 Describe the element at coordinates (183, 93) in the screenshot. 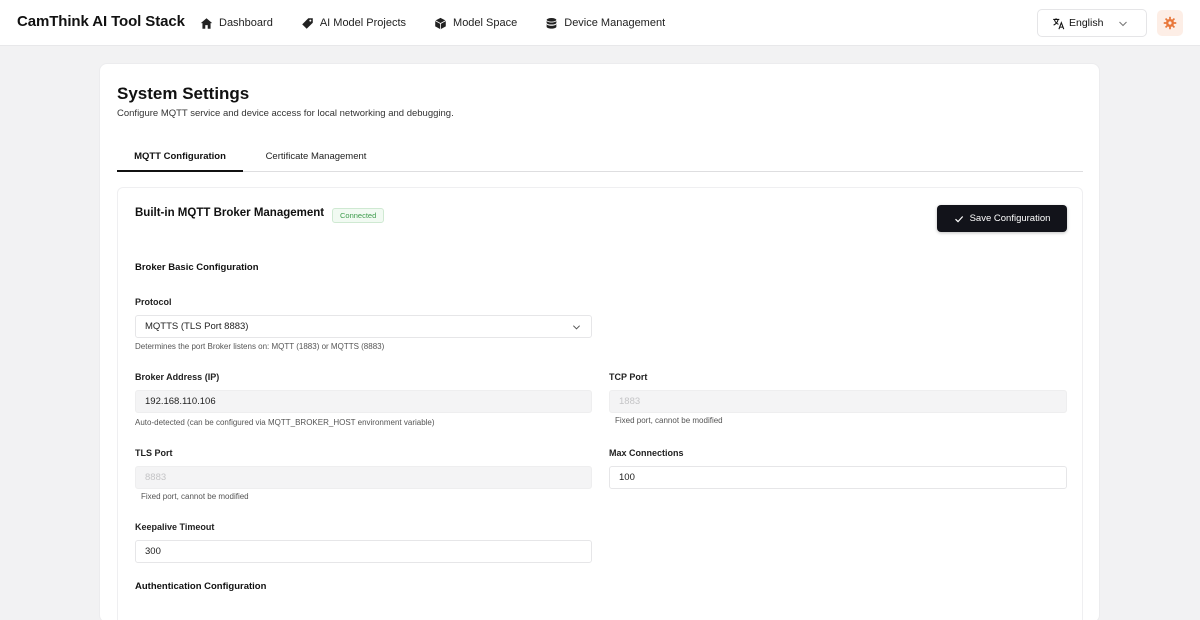

I see `page-title: System Settings` at that location.